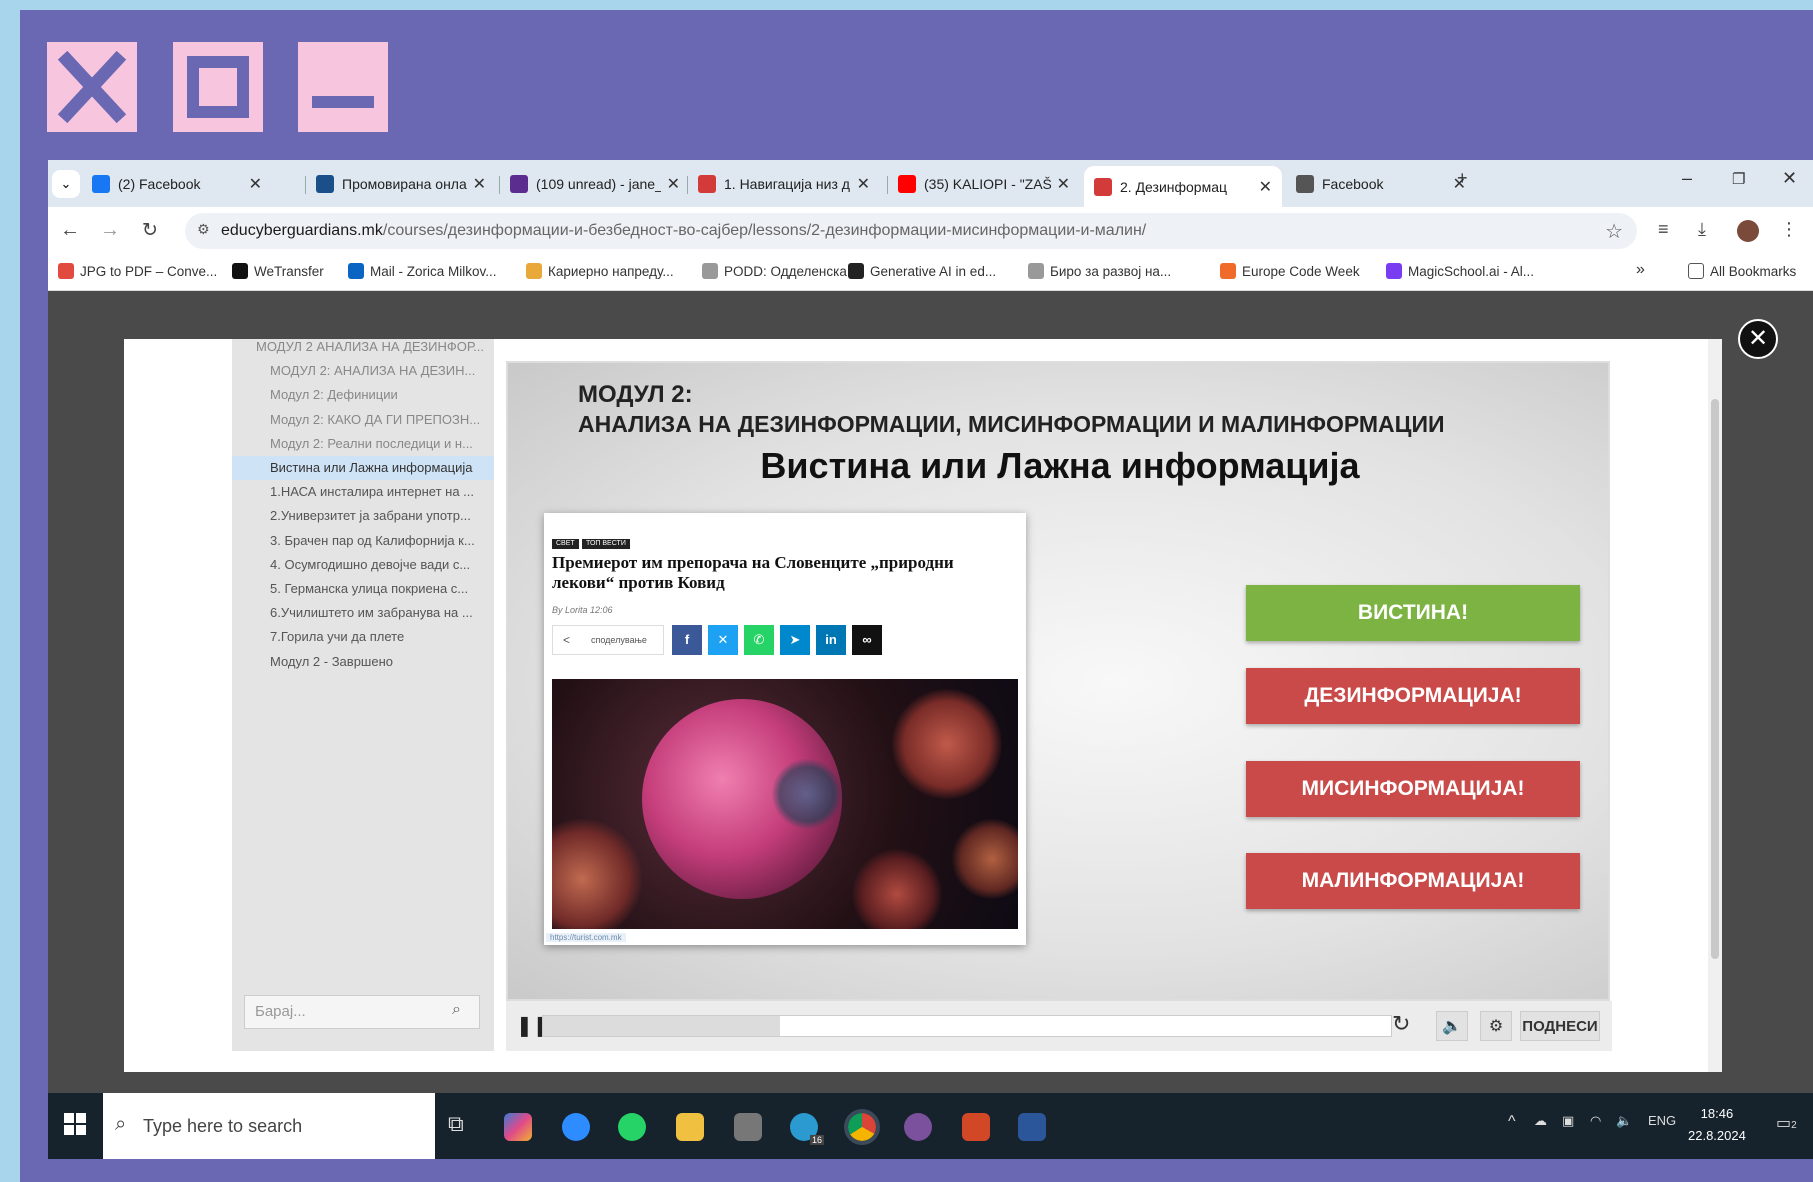 This screenshot has width=1813, height=1182. What do you see at coordinates (456, 1124) in the screenshot?
I see `task-view-icon: ⧉` at bounding box center [456, 1124].